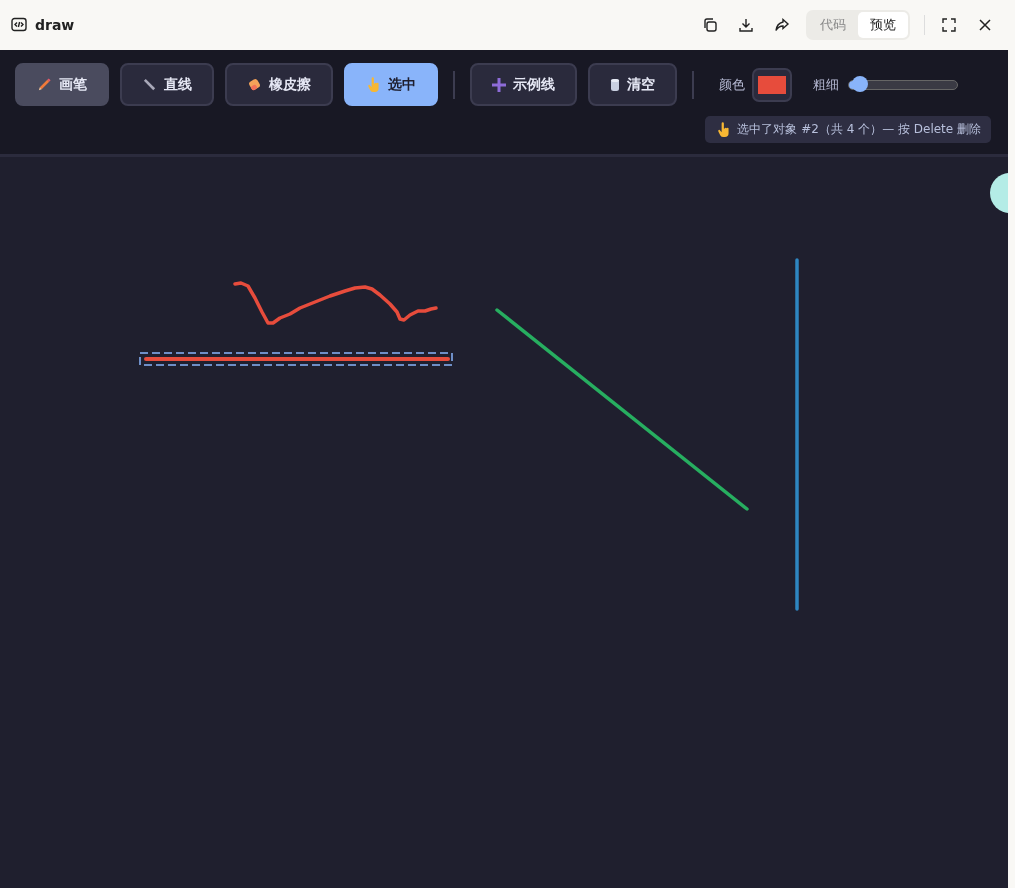  Describe the element at coordinates (296, 359) in the screenshot. I see `selection-outline` at that location.